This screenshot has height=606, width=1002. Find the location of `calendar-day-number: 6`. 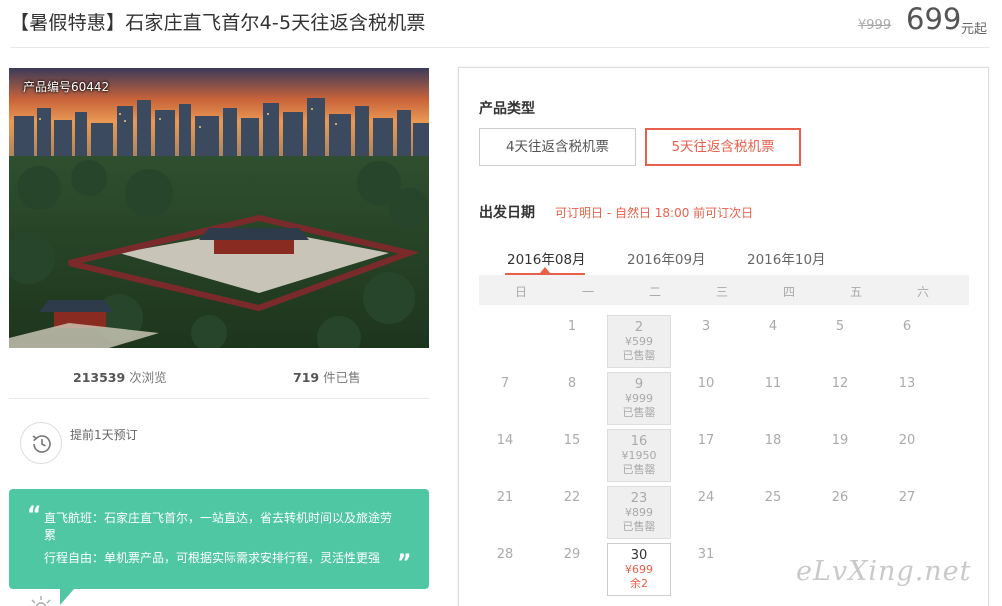

calendar-day-number: 6 is located at coordinates (907, 326).